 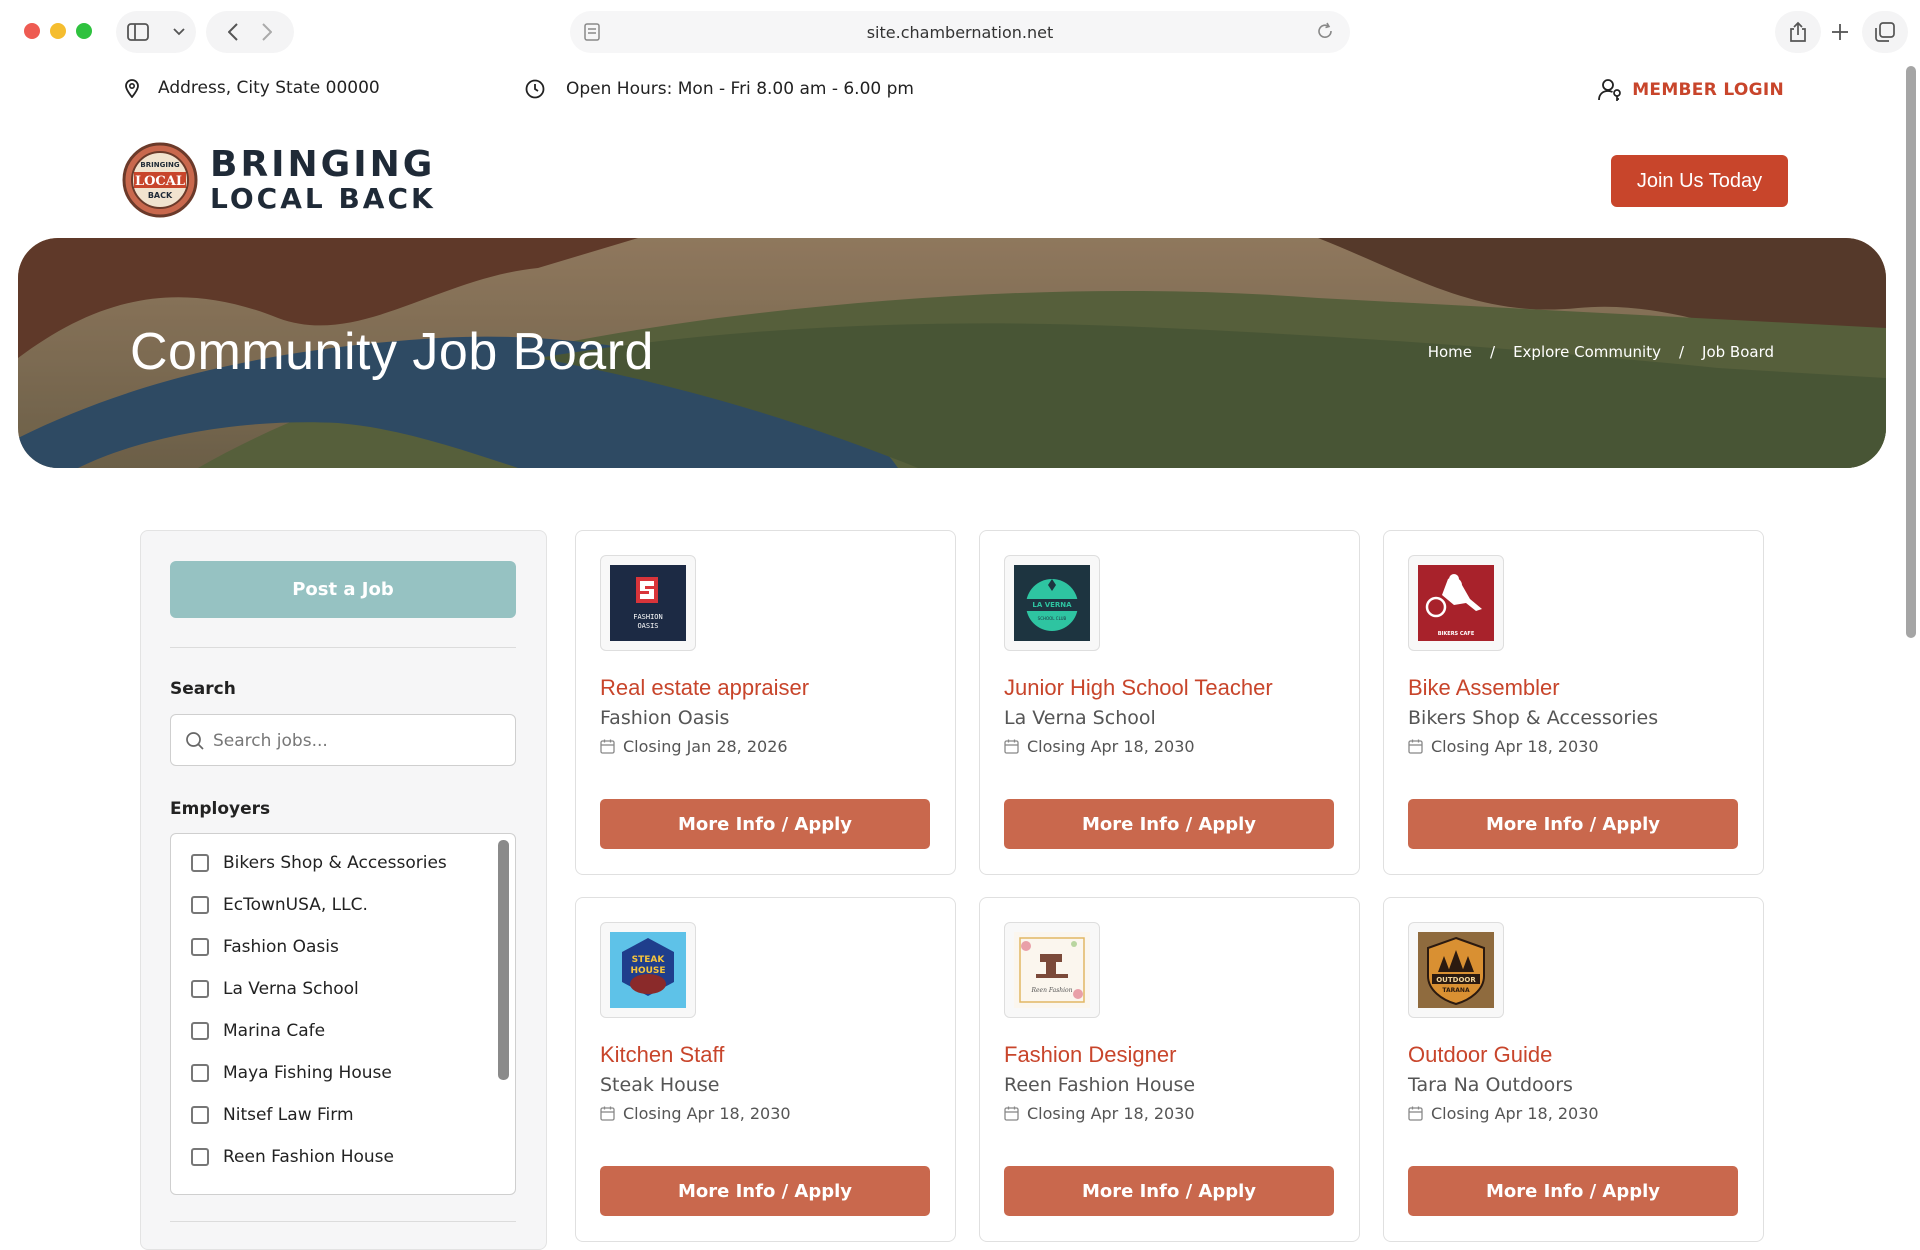 What do you see at coordinates (662, 1055) in the screenshot?
I see `job-title-link: Kitchen Staff` at bounding box center [662, 1055].